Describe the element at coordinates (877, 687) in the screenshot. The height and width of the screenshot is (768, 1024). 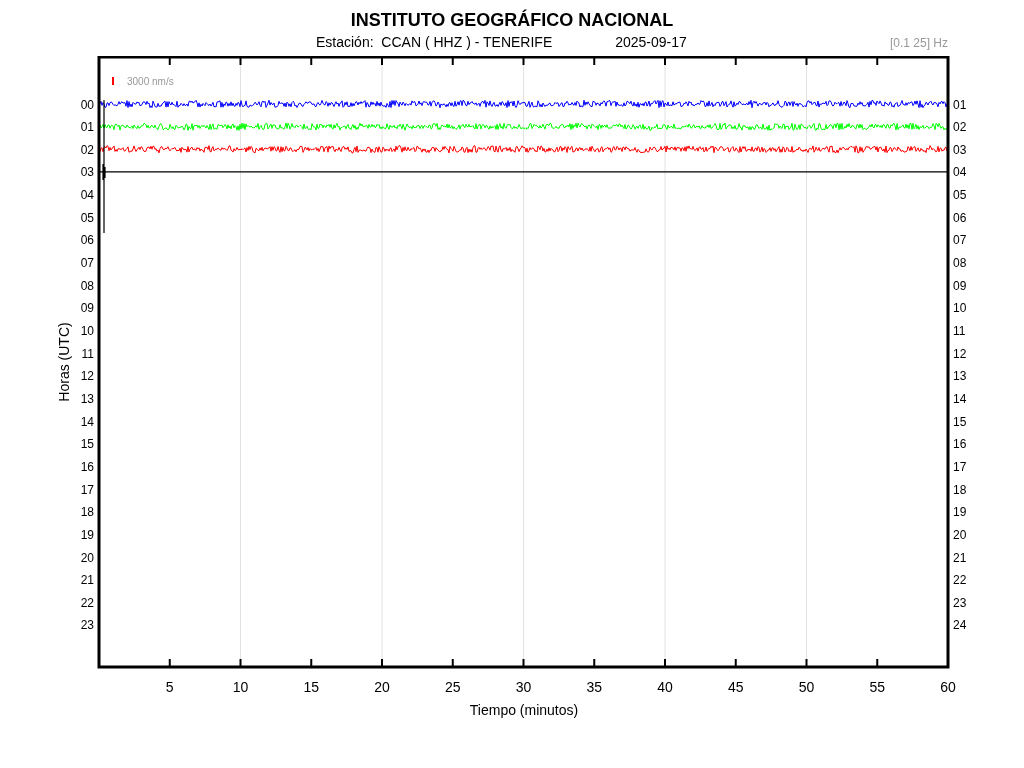
I see `x-tick-label: 55` at that location.